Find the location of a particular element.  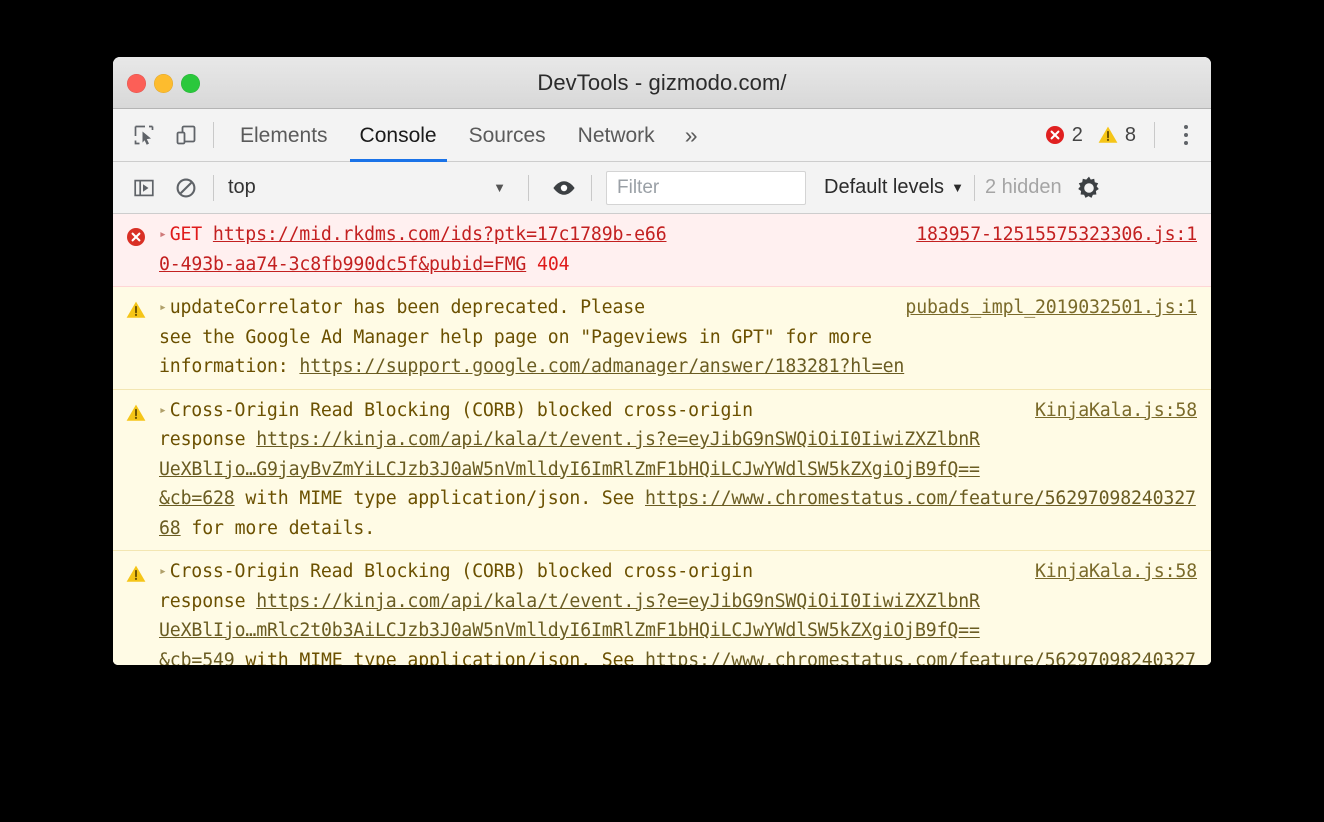

filter-input: Filter is located at coordinates (706, 187).